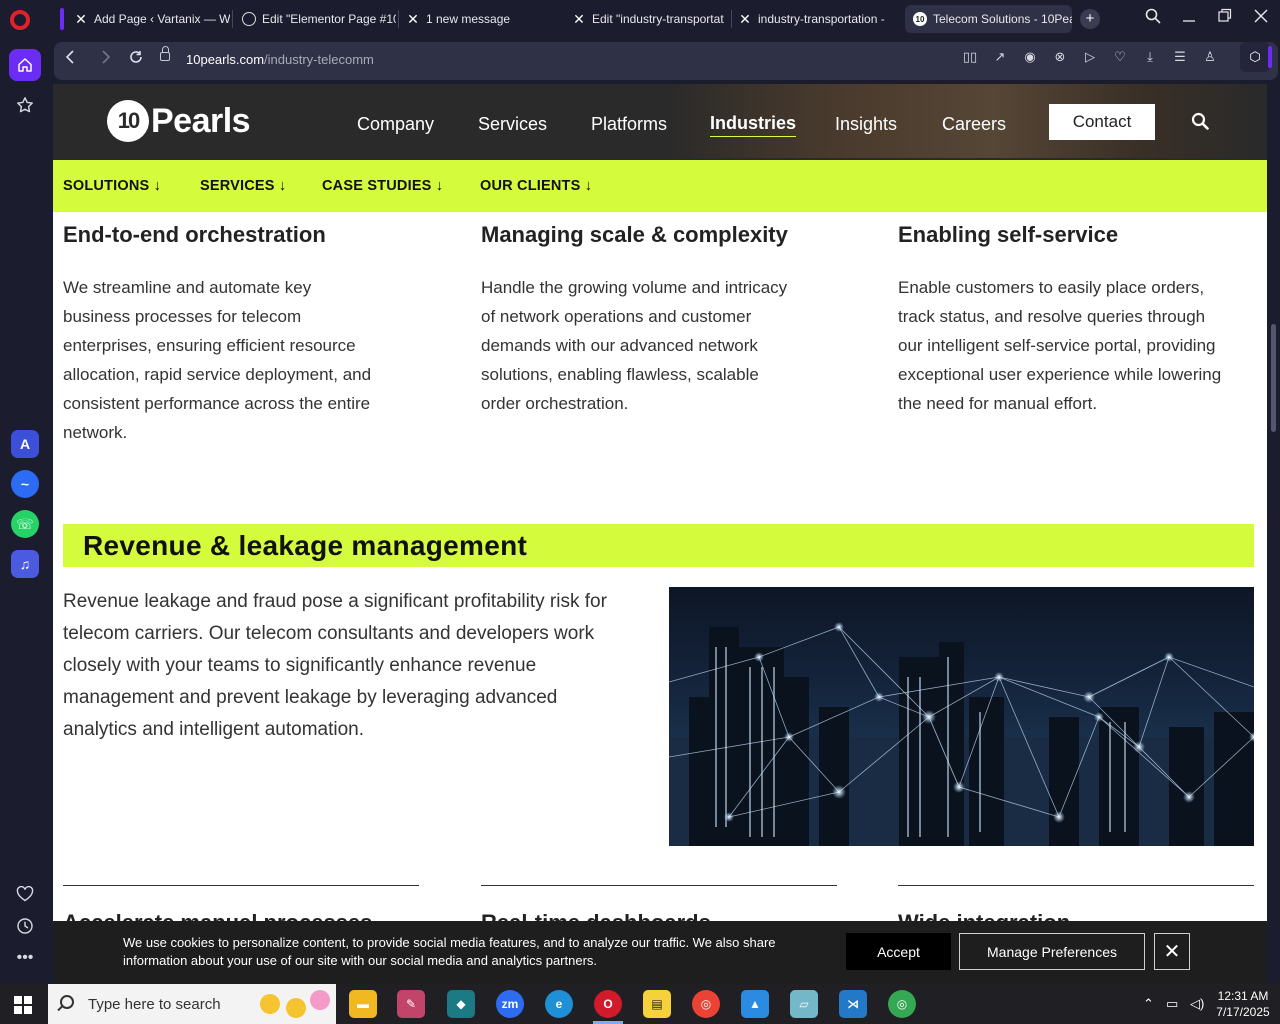 Image resolution: width=1280 pixels, height=1024 pixels. Describe the element at coordinates (20, 20) in the screenshot. I see `opera-logo-icon` at that location.